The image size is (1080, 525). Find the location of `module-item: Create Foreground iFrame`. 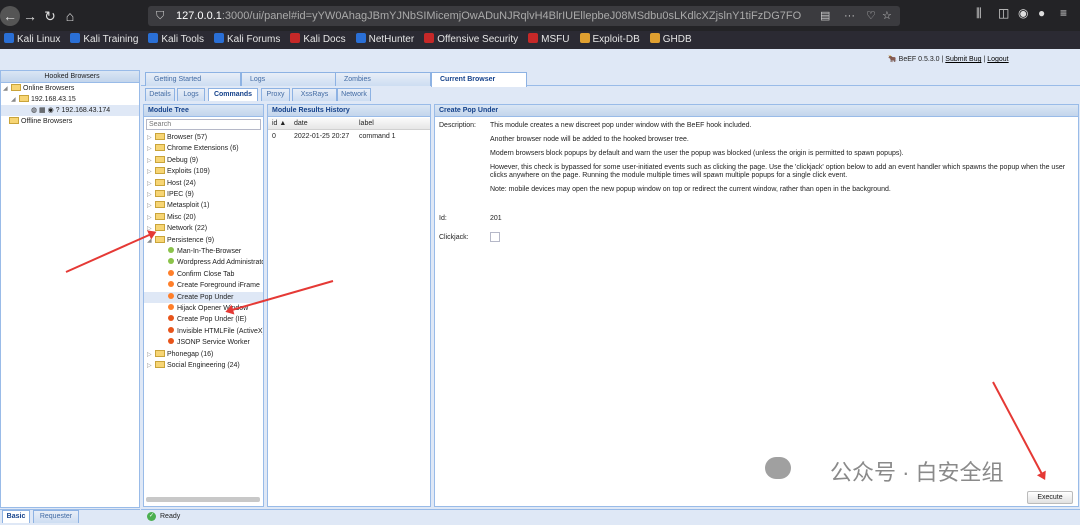

module-item: Create Foreground iFrame is located at coordinates (203, 285).